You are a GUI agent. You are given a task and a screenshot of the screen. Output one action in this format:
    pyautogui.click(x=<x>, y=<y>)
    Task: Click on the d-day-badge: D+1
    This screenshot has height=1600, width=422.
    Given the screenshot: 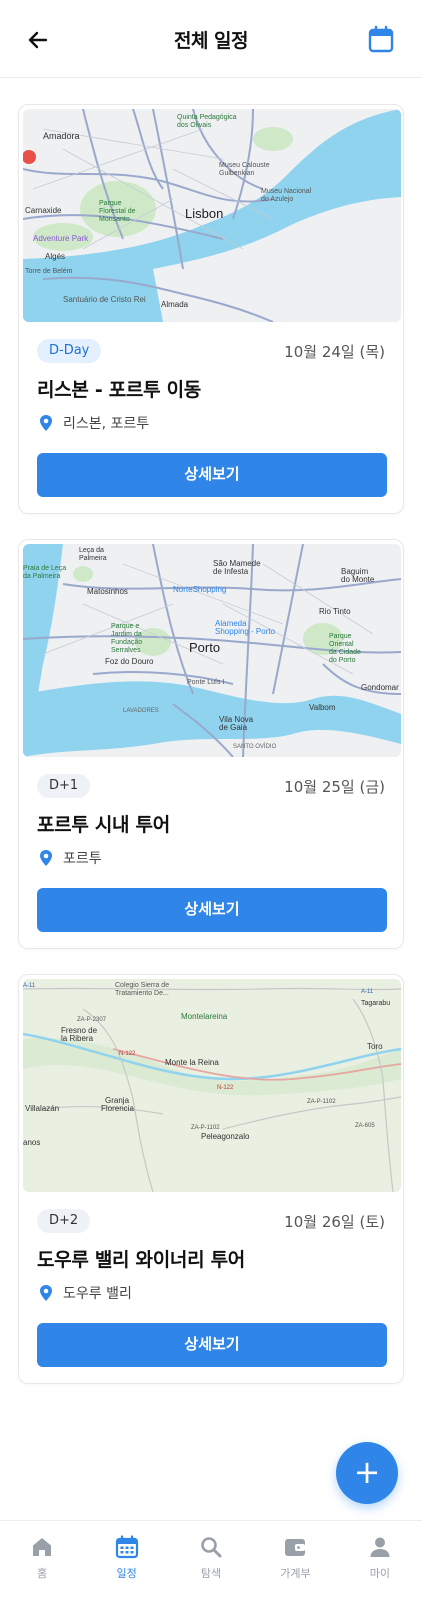 What is the action you would take?
    pyautogui.click(x=64, y=786)
    